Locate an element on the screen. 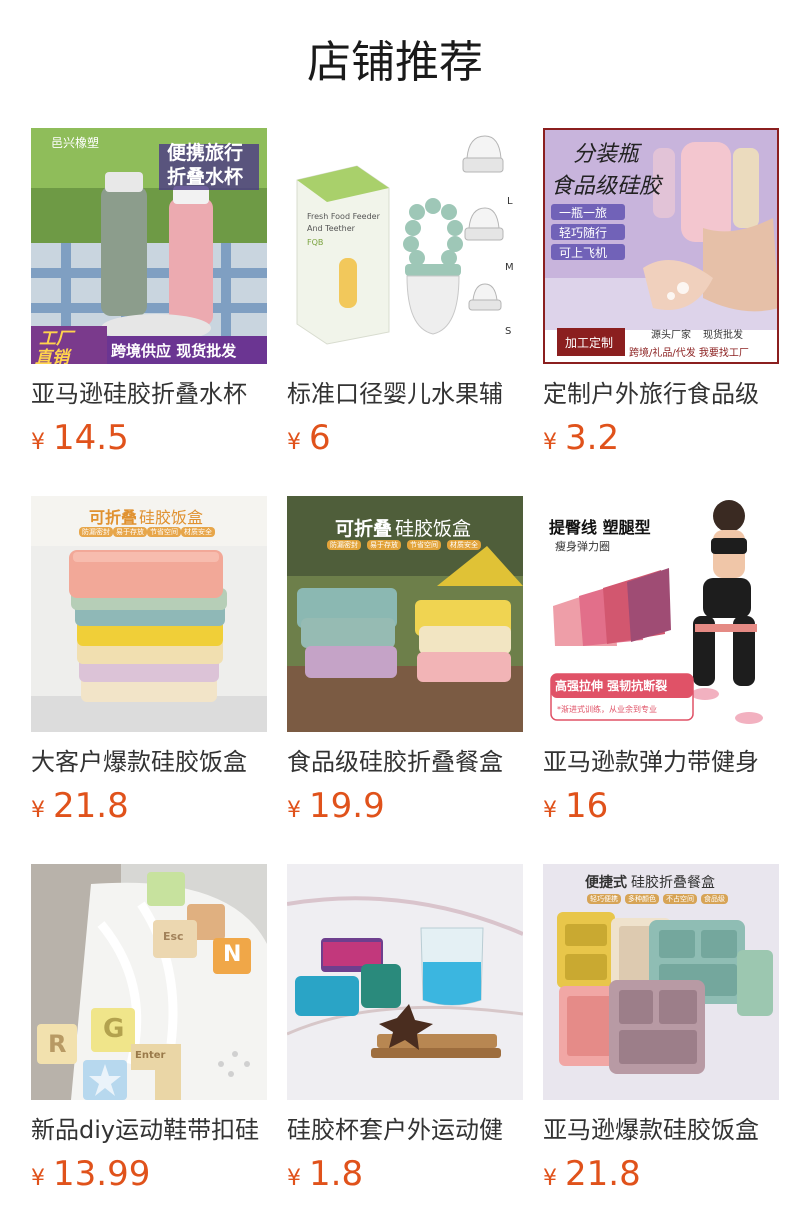 The height and width of the screenshot is (1232, 790). product-price: ¥19.9 is located at coordinates (336, 806).